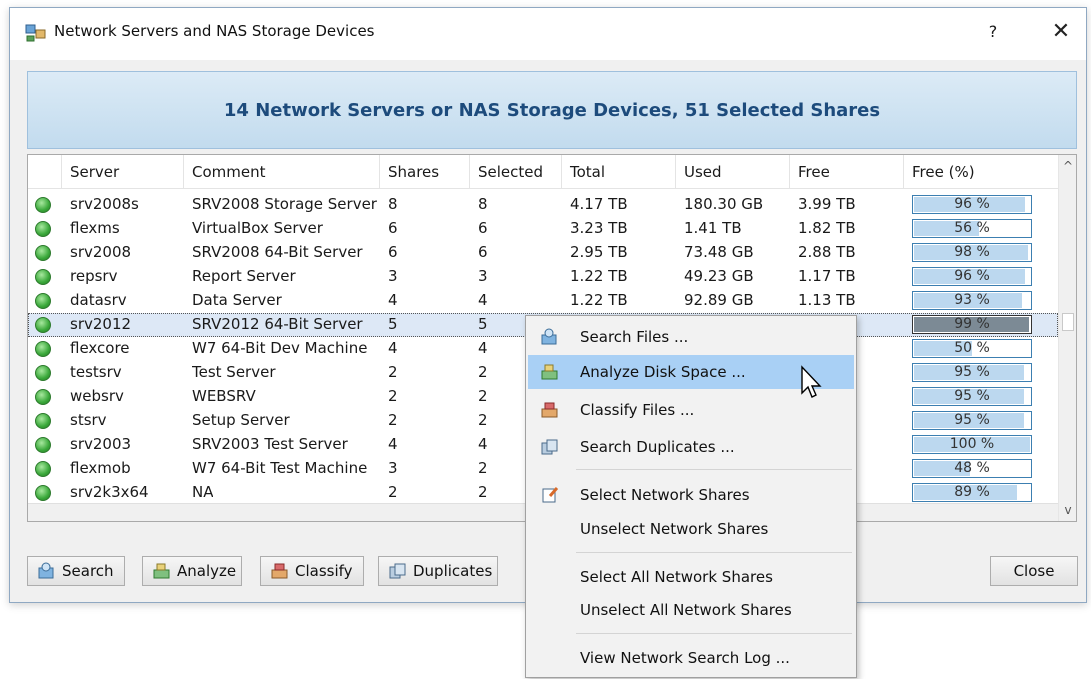 The image size is (1091, 679). What do you see at coordinates (483, 276) in the screenshot?
I see `cell-selected: 3` at bounding box center [483, 276].